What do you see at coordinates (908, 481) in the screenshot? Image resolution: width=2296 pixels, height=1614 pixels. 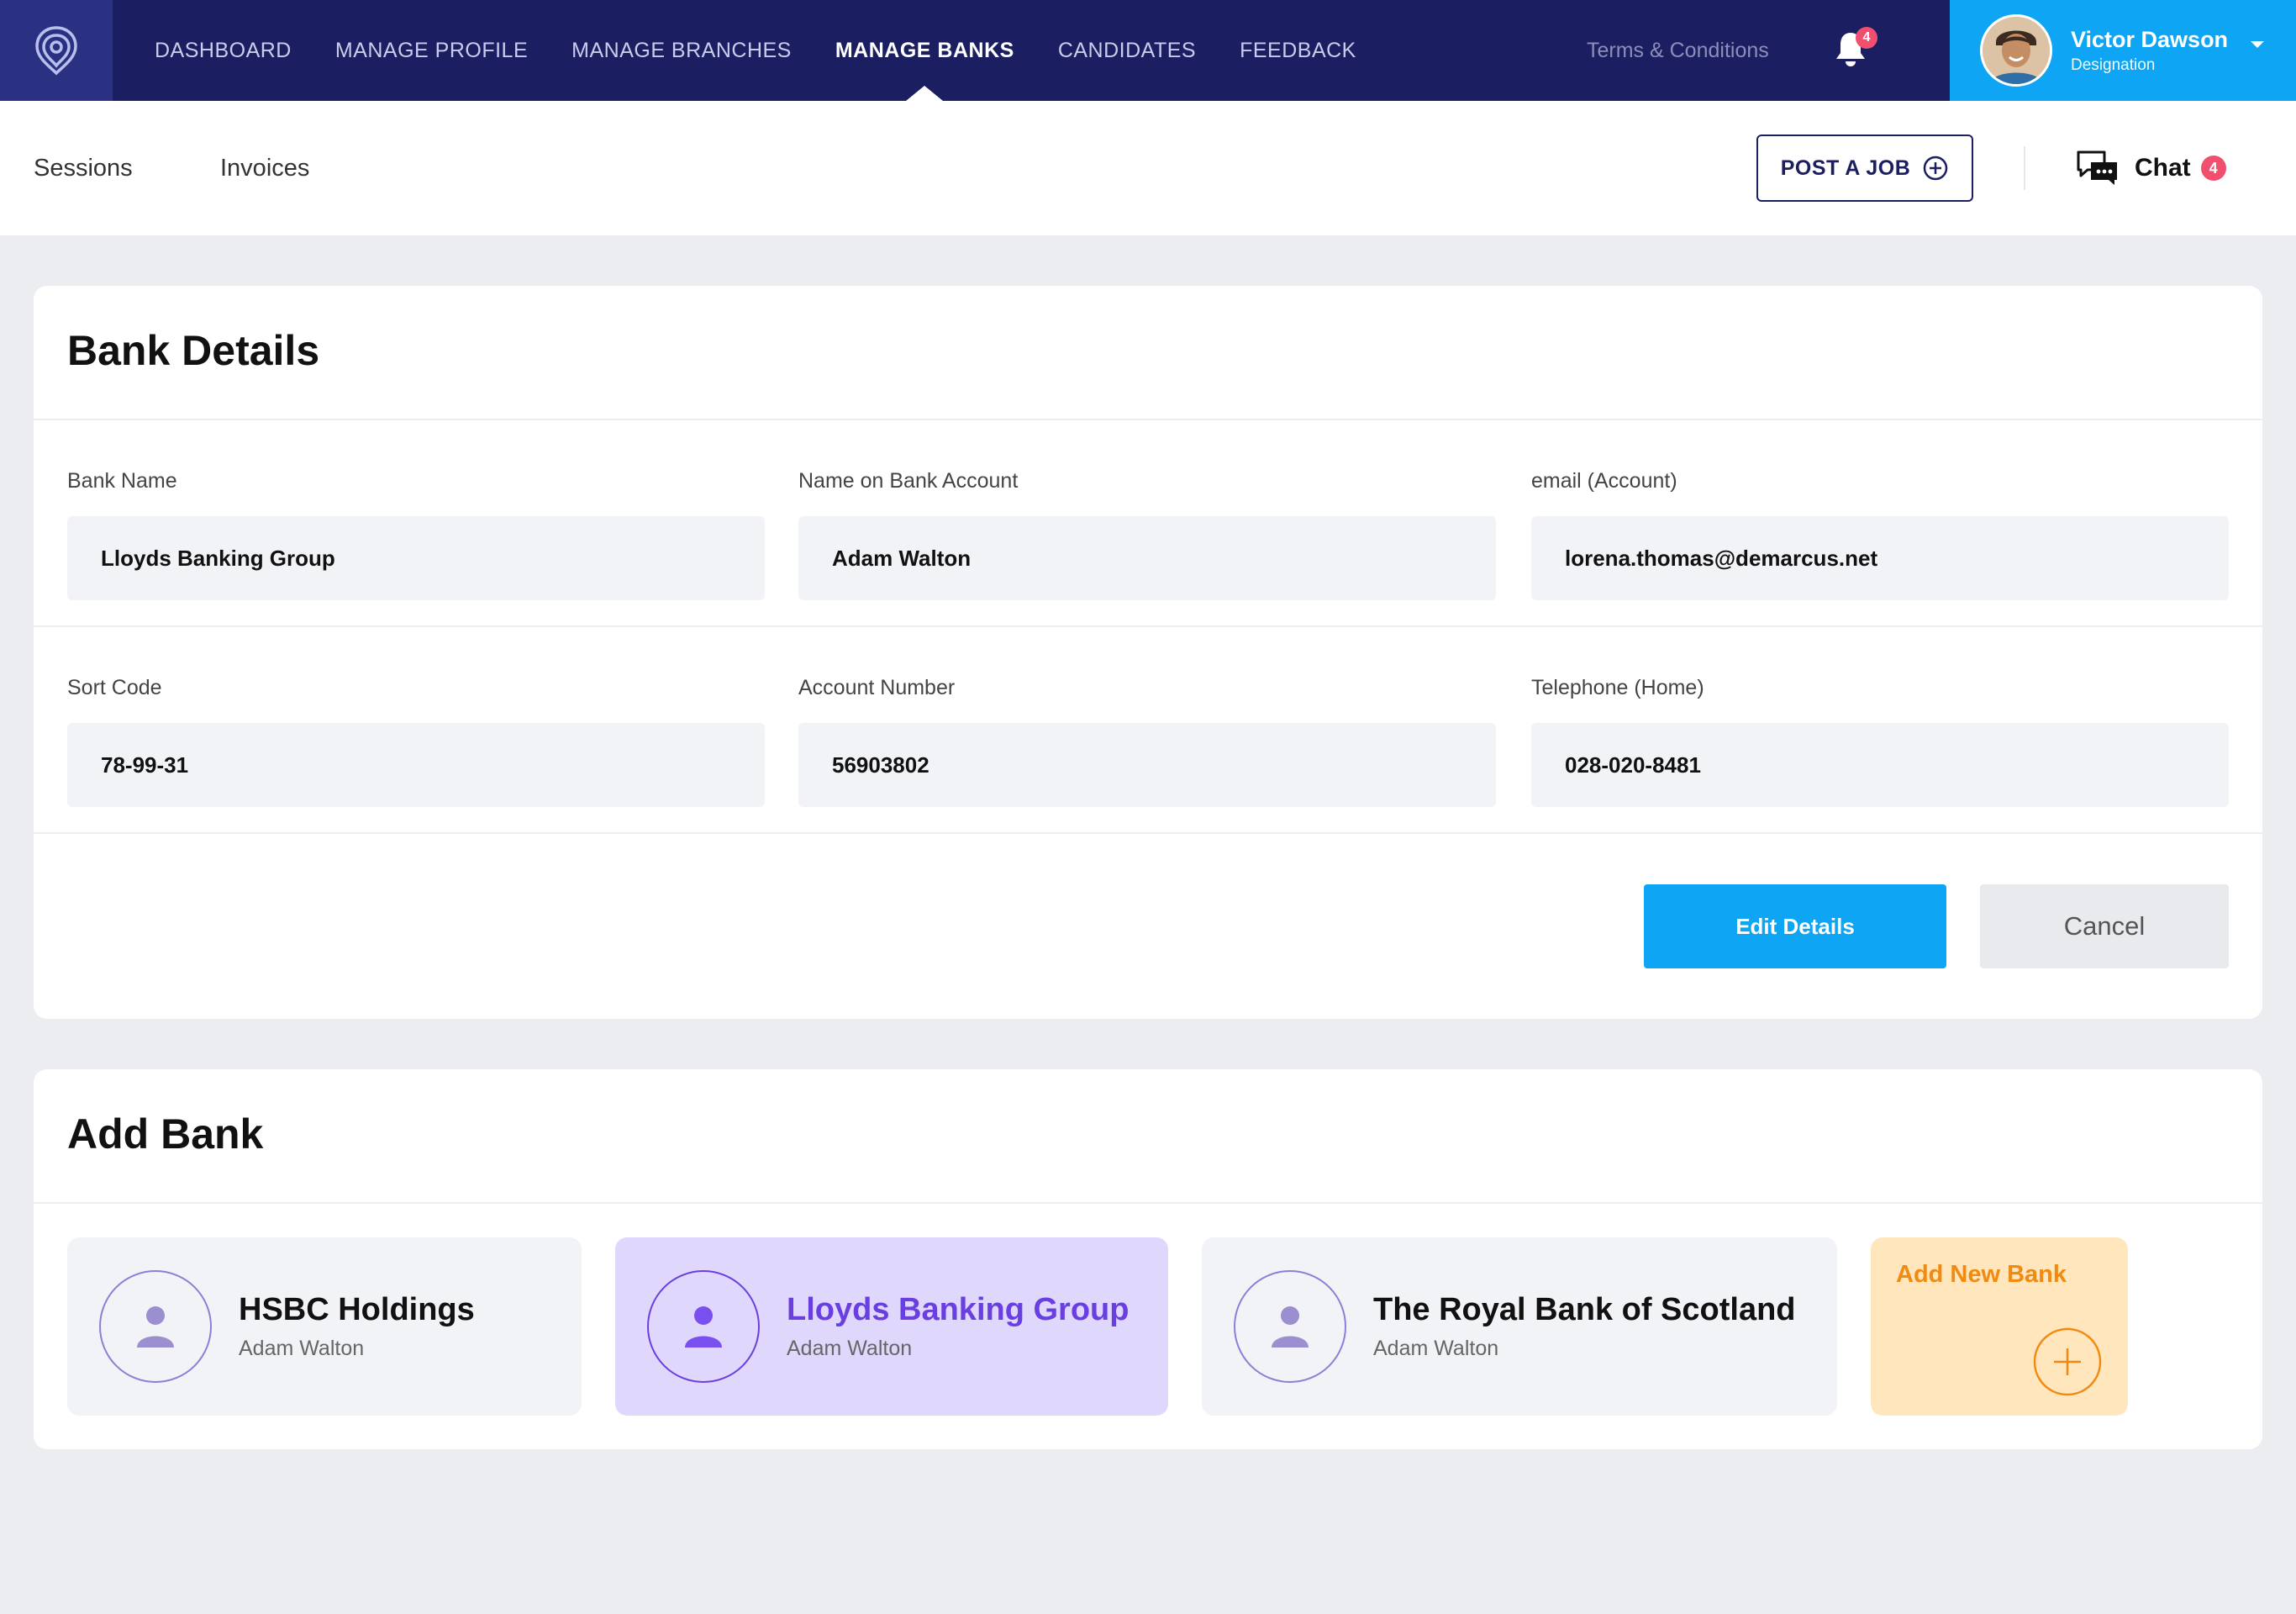 I see `account-name-label: Name on Bank Account` at bounding box center [908, 481].